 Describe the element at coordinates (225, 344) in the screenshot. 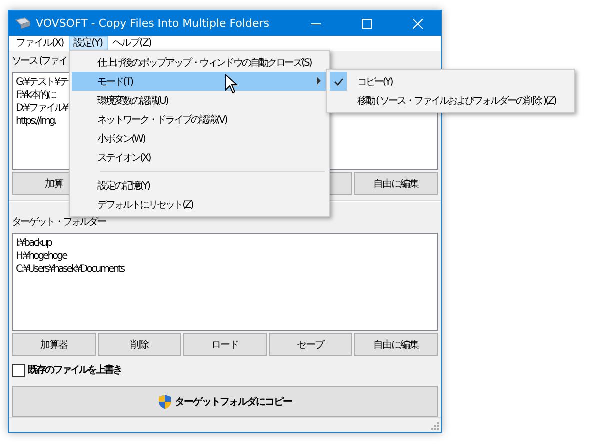

I see `list-button: ロード` at that location.